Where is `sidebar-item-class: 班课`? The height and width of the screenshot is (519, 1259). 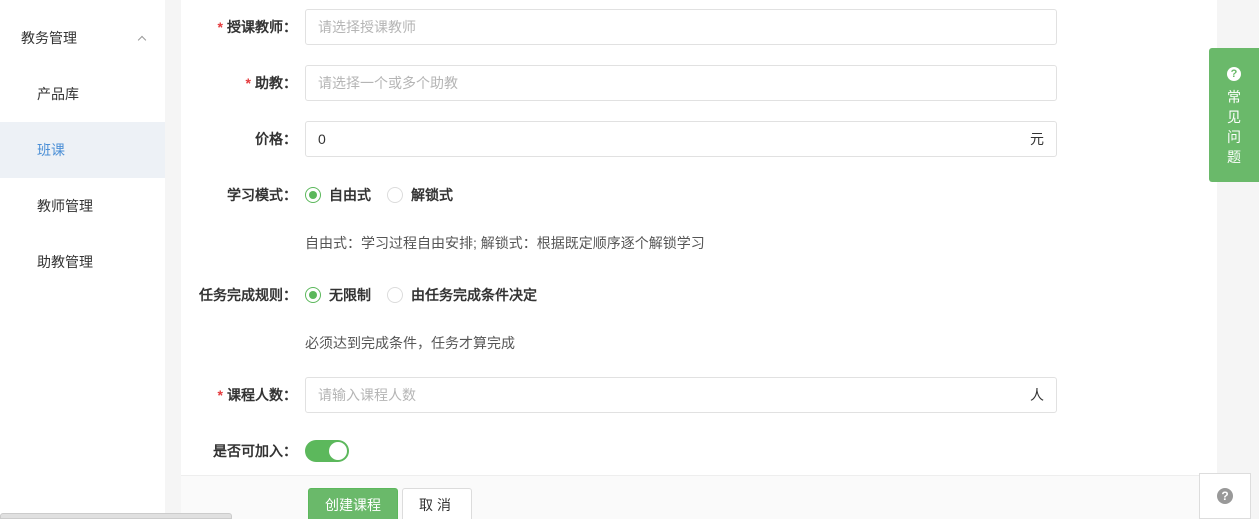 sidebar-item-class: 班课 is located at coordinates (82, 150).